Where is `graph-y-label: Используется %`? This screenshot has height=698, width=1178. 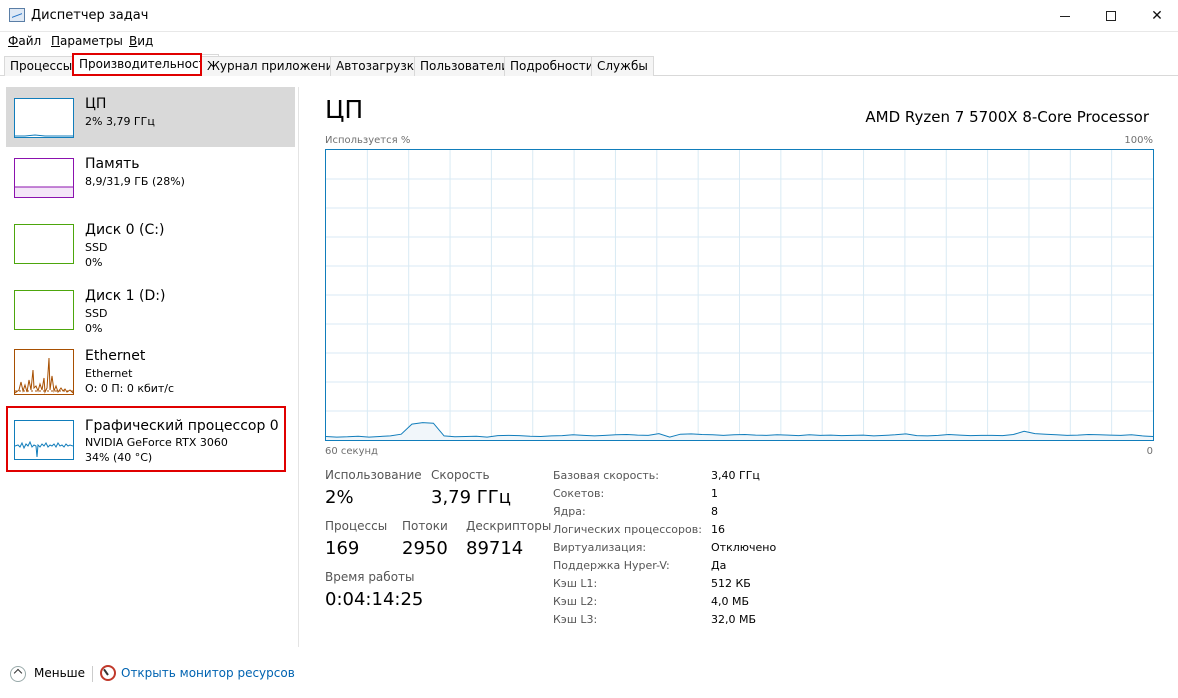
graph-y-label: Используется % is located at coordinates (368, 140).